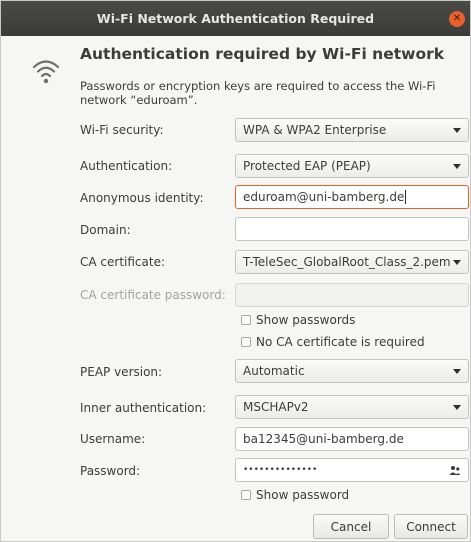 This screenshot has height=542, width=471. What do you see at coordinates (274, 371) in the screenshot?
I see `peap-version-value: Automatic` at bounding box center [274, 371].